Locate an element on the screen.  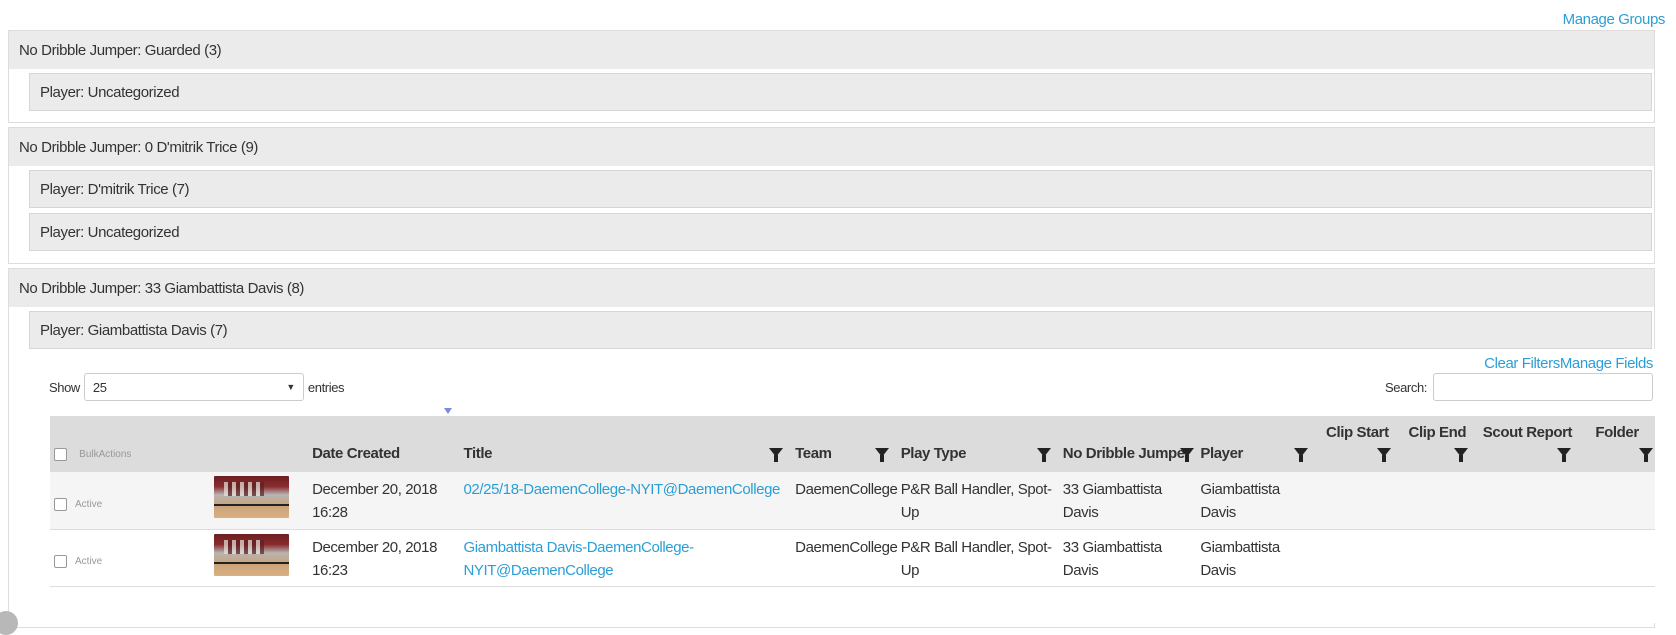
bulk-actions-header: BulkActions is located at coordinates (130, 444).